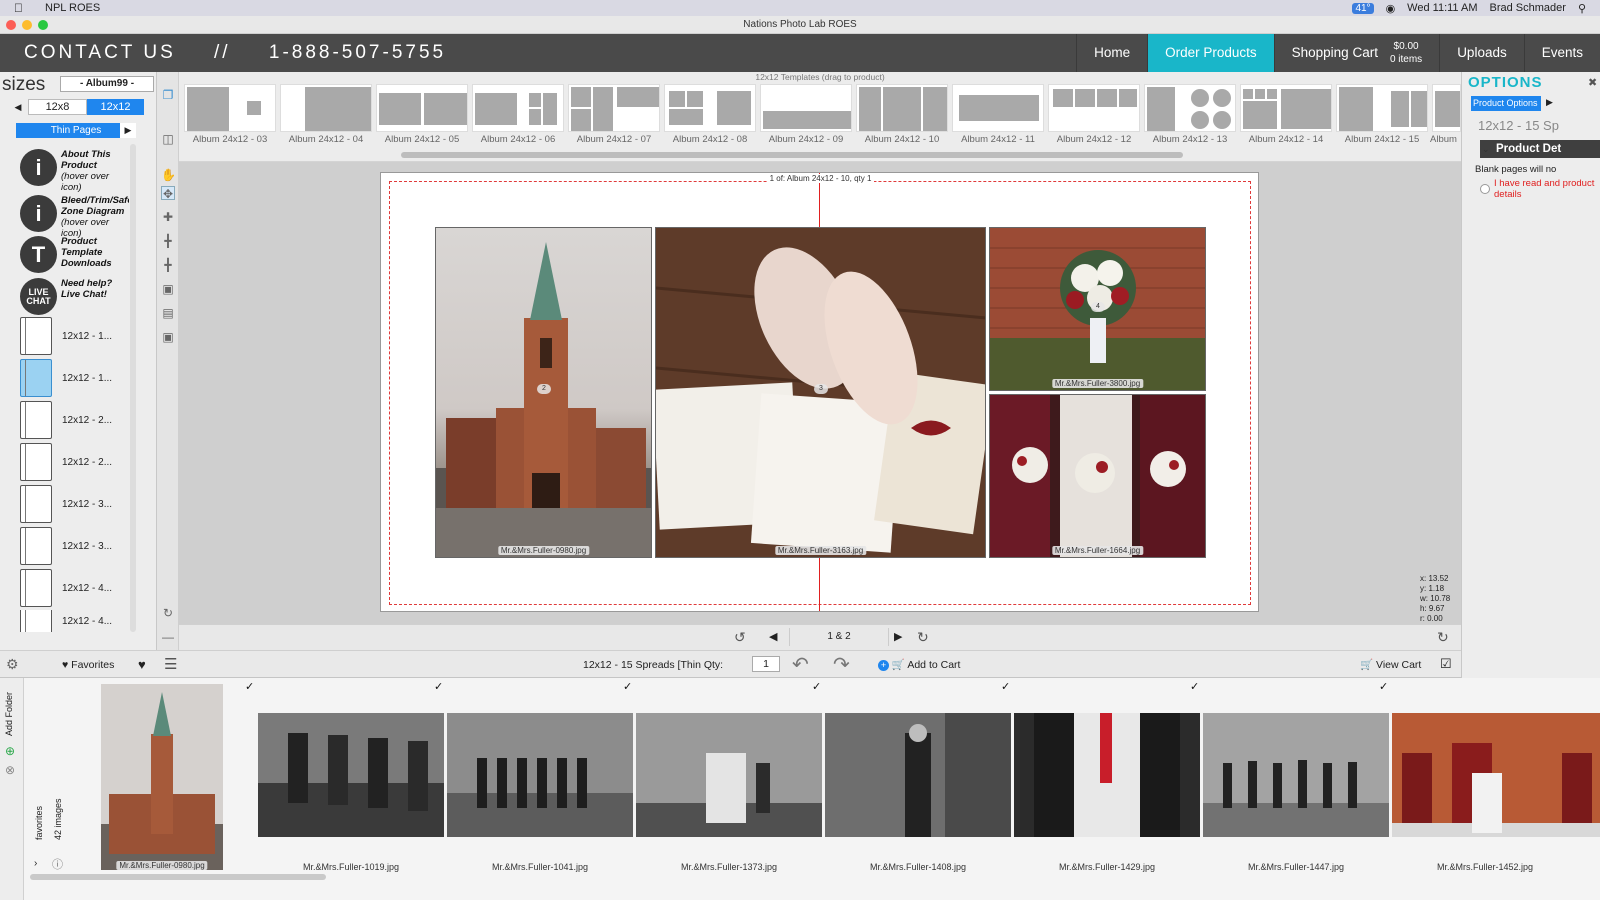 The height and width of the screenshot is (900, 1600). What do you see at coordinates (1391, 8) in the screenshot?
I see `wifi-icon: ◉` at bounding box center [1391, 8].